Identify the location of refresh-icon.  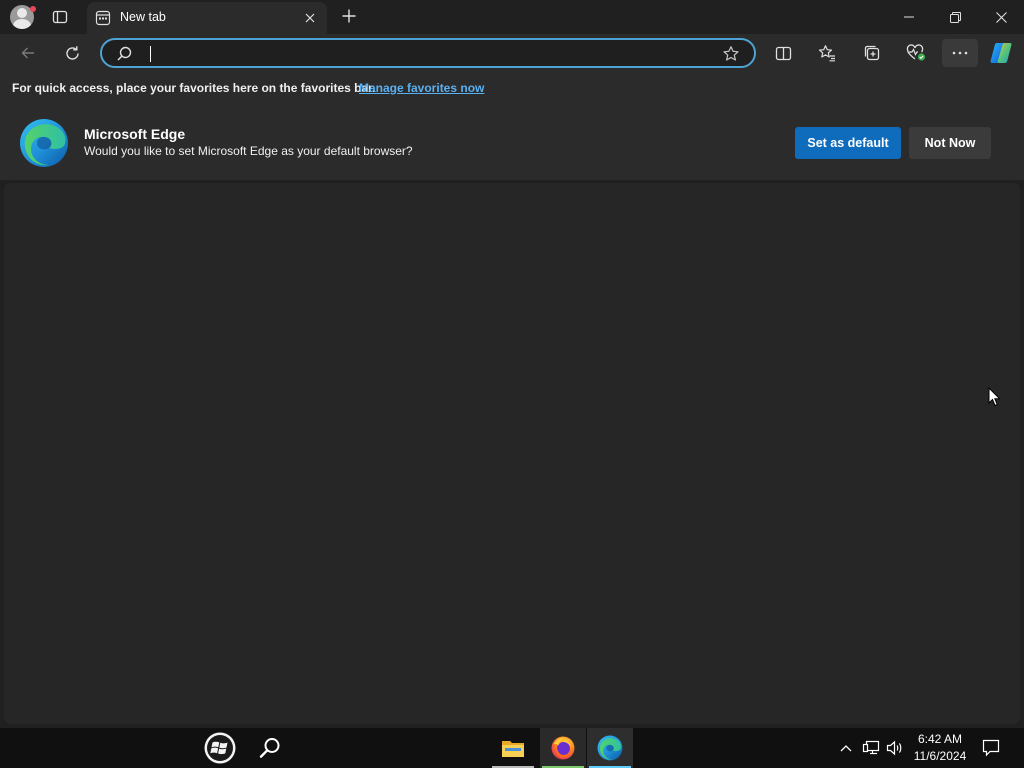
(72, 52).